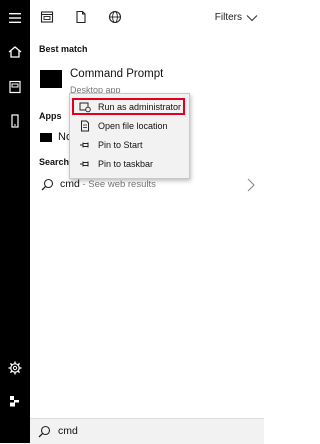  What do you see at coordinates (117, 74) in the screenshot?
I see `result-title: Command Prompt` at bounding box center [117, 74].